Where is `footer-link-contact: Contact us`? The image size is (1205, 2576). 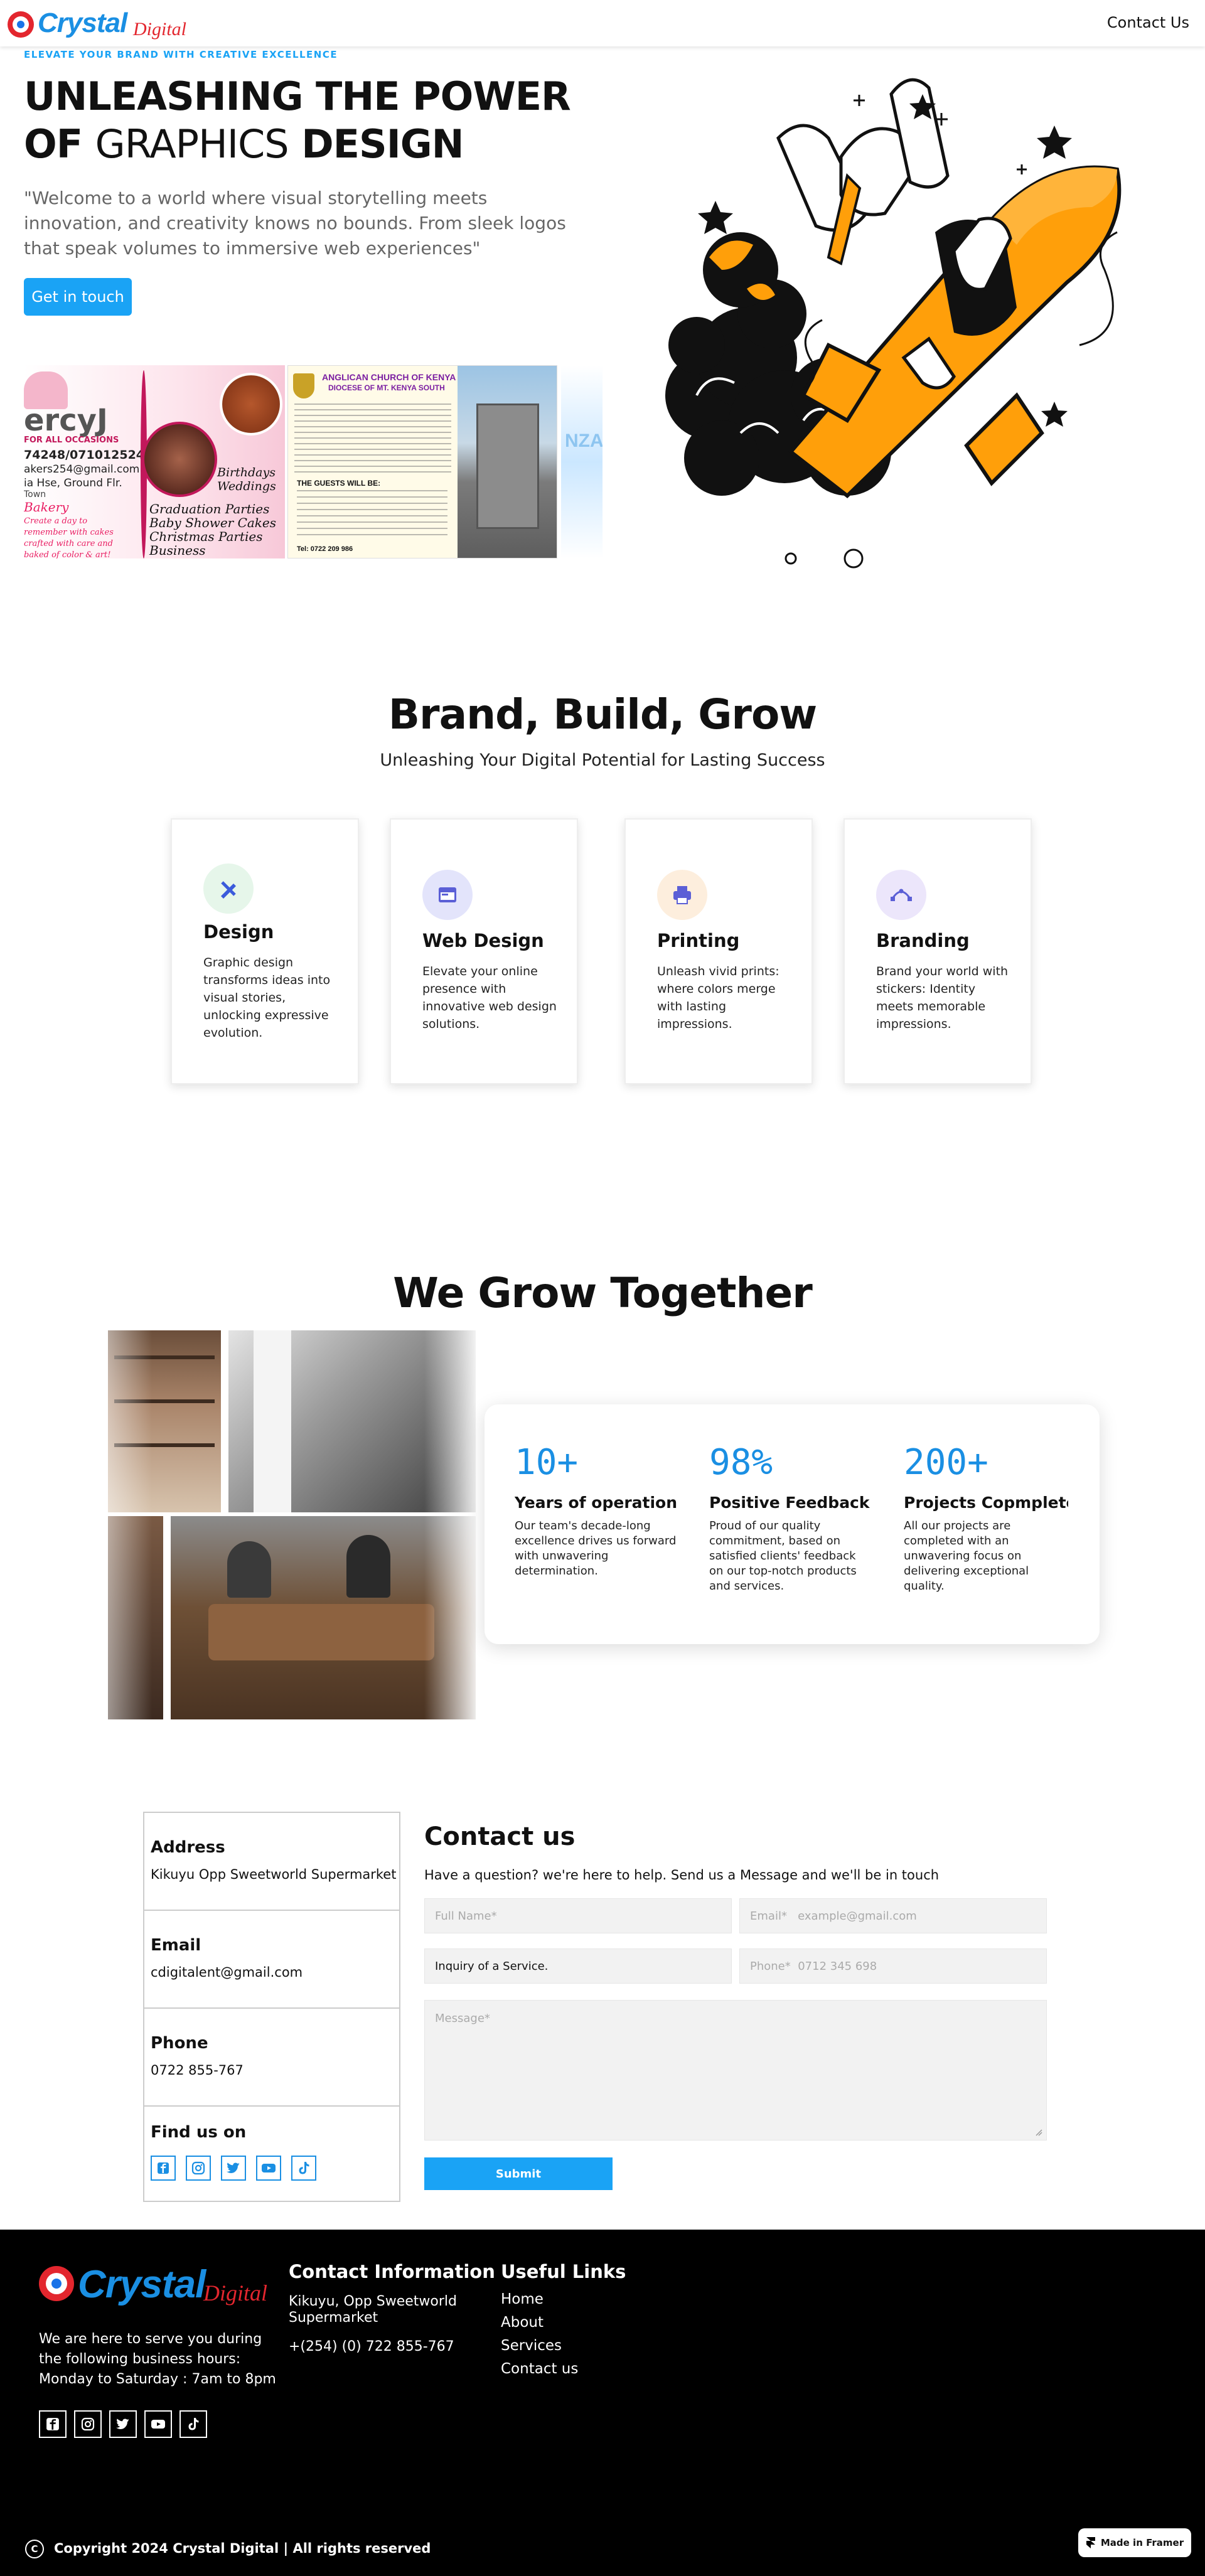 footer-link-contact: Contact us is located at coordinates (539, 2369).